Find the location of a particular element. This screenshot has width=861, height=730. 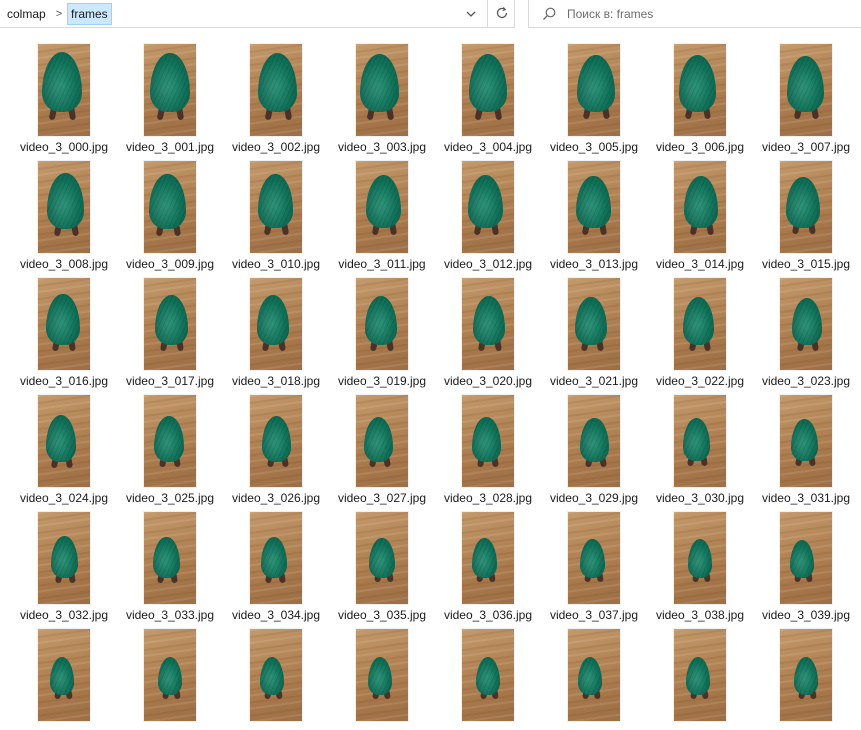

file-tile: video_3_007.jpg is located at coordinates (806, 91).